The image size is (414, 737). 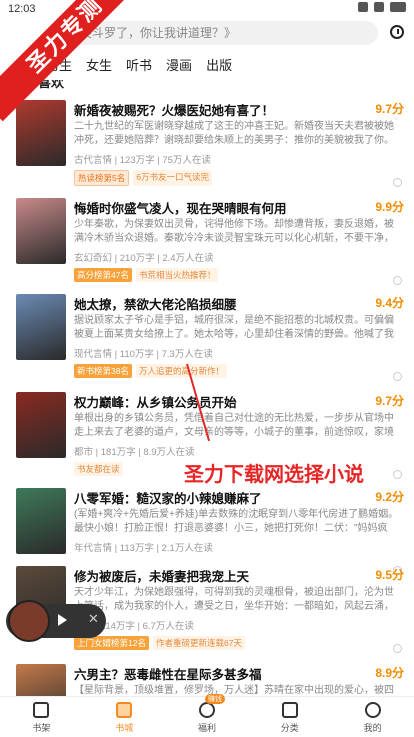 What do you see at coordinates (389, 575) in the screenshot?
I see `book-score: 9.5分` at bounding box center [389, 575].